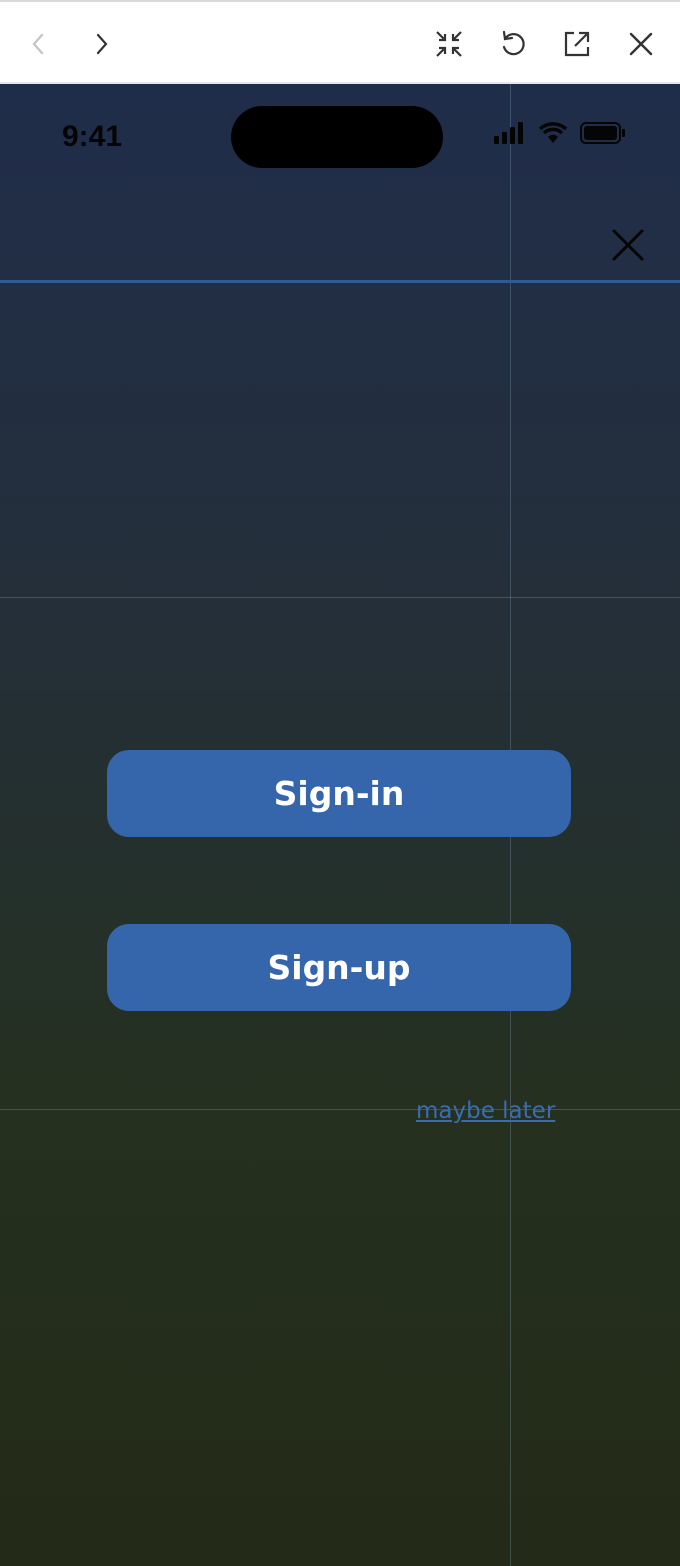 The width and height of the screenshot is (680, 1566). What do you see at coordinates (577, 44) in the screenshot?
I see `open-external-icon` at bounding box center [577, 44].